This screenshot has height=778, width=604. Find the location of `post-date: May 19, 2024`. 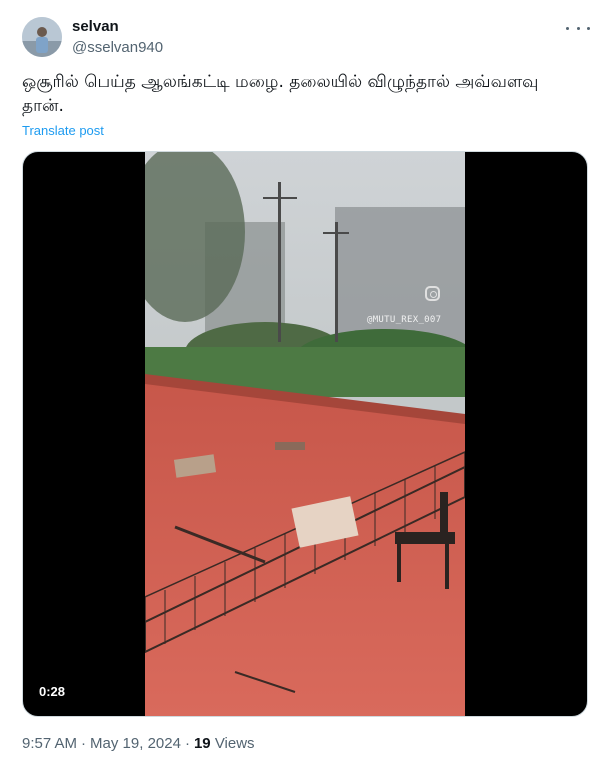

post-date: May 19, 2024 is located at coordinates (135, 743).